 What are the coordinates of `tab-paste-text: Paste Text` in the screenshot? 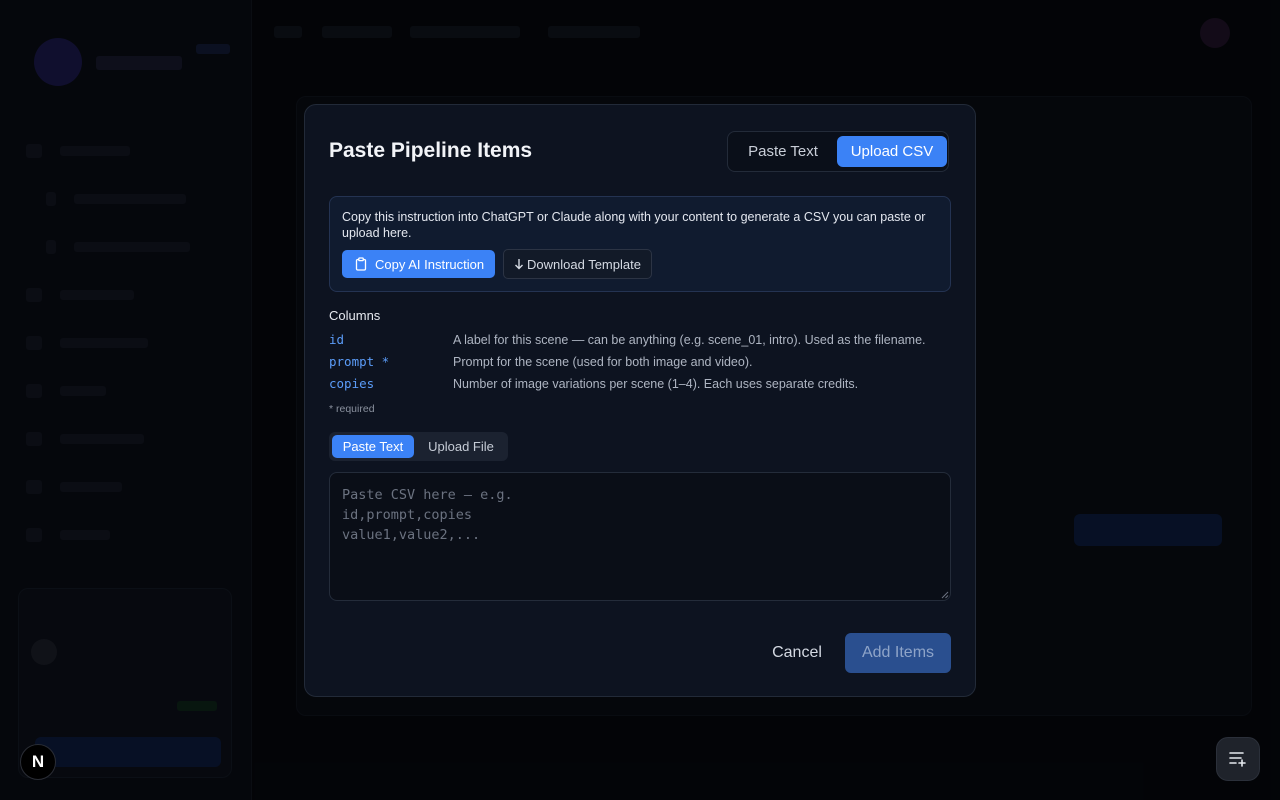 It's located at (783, 151).